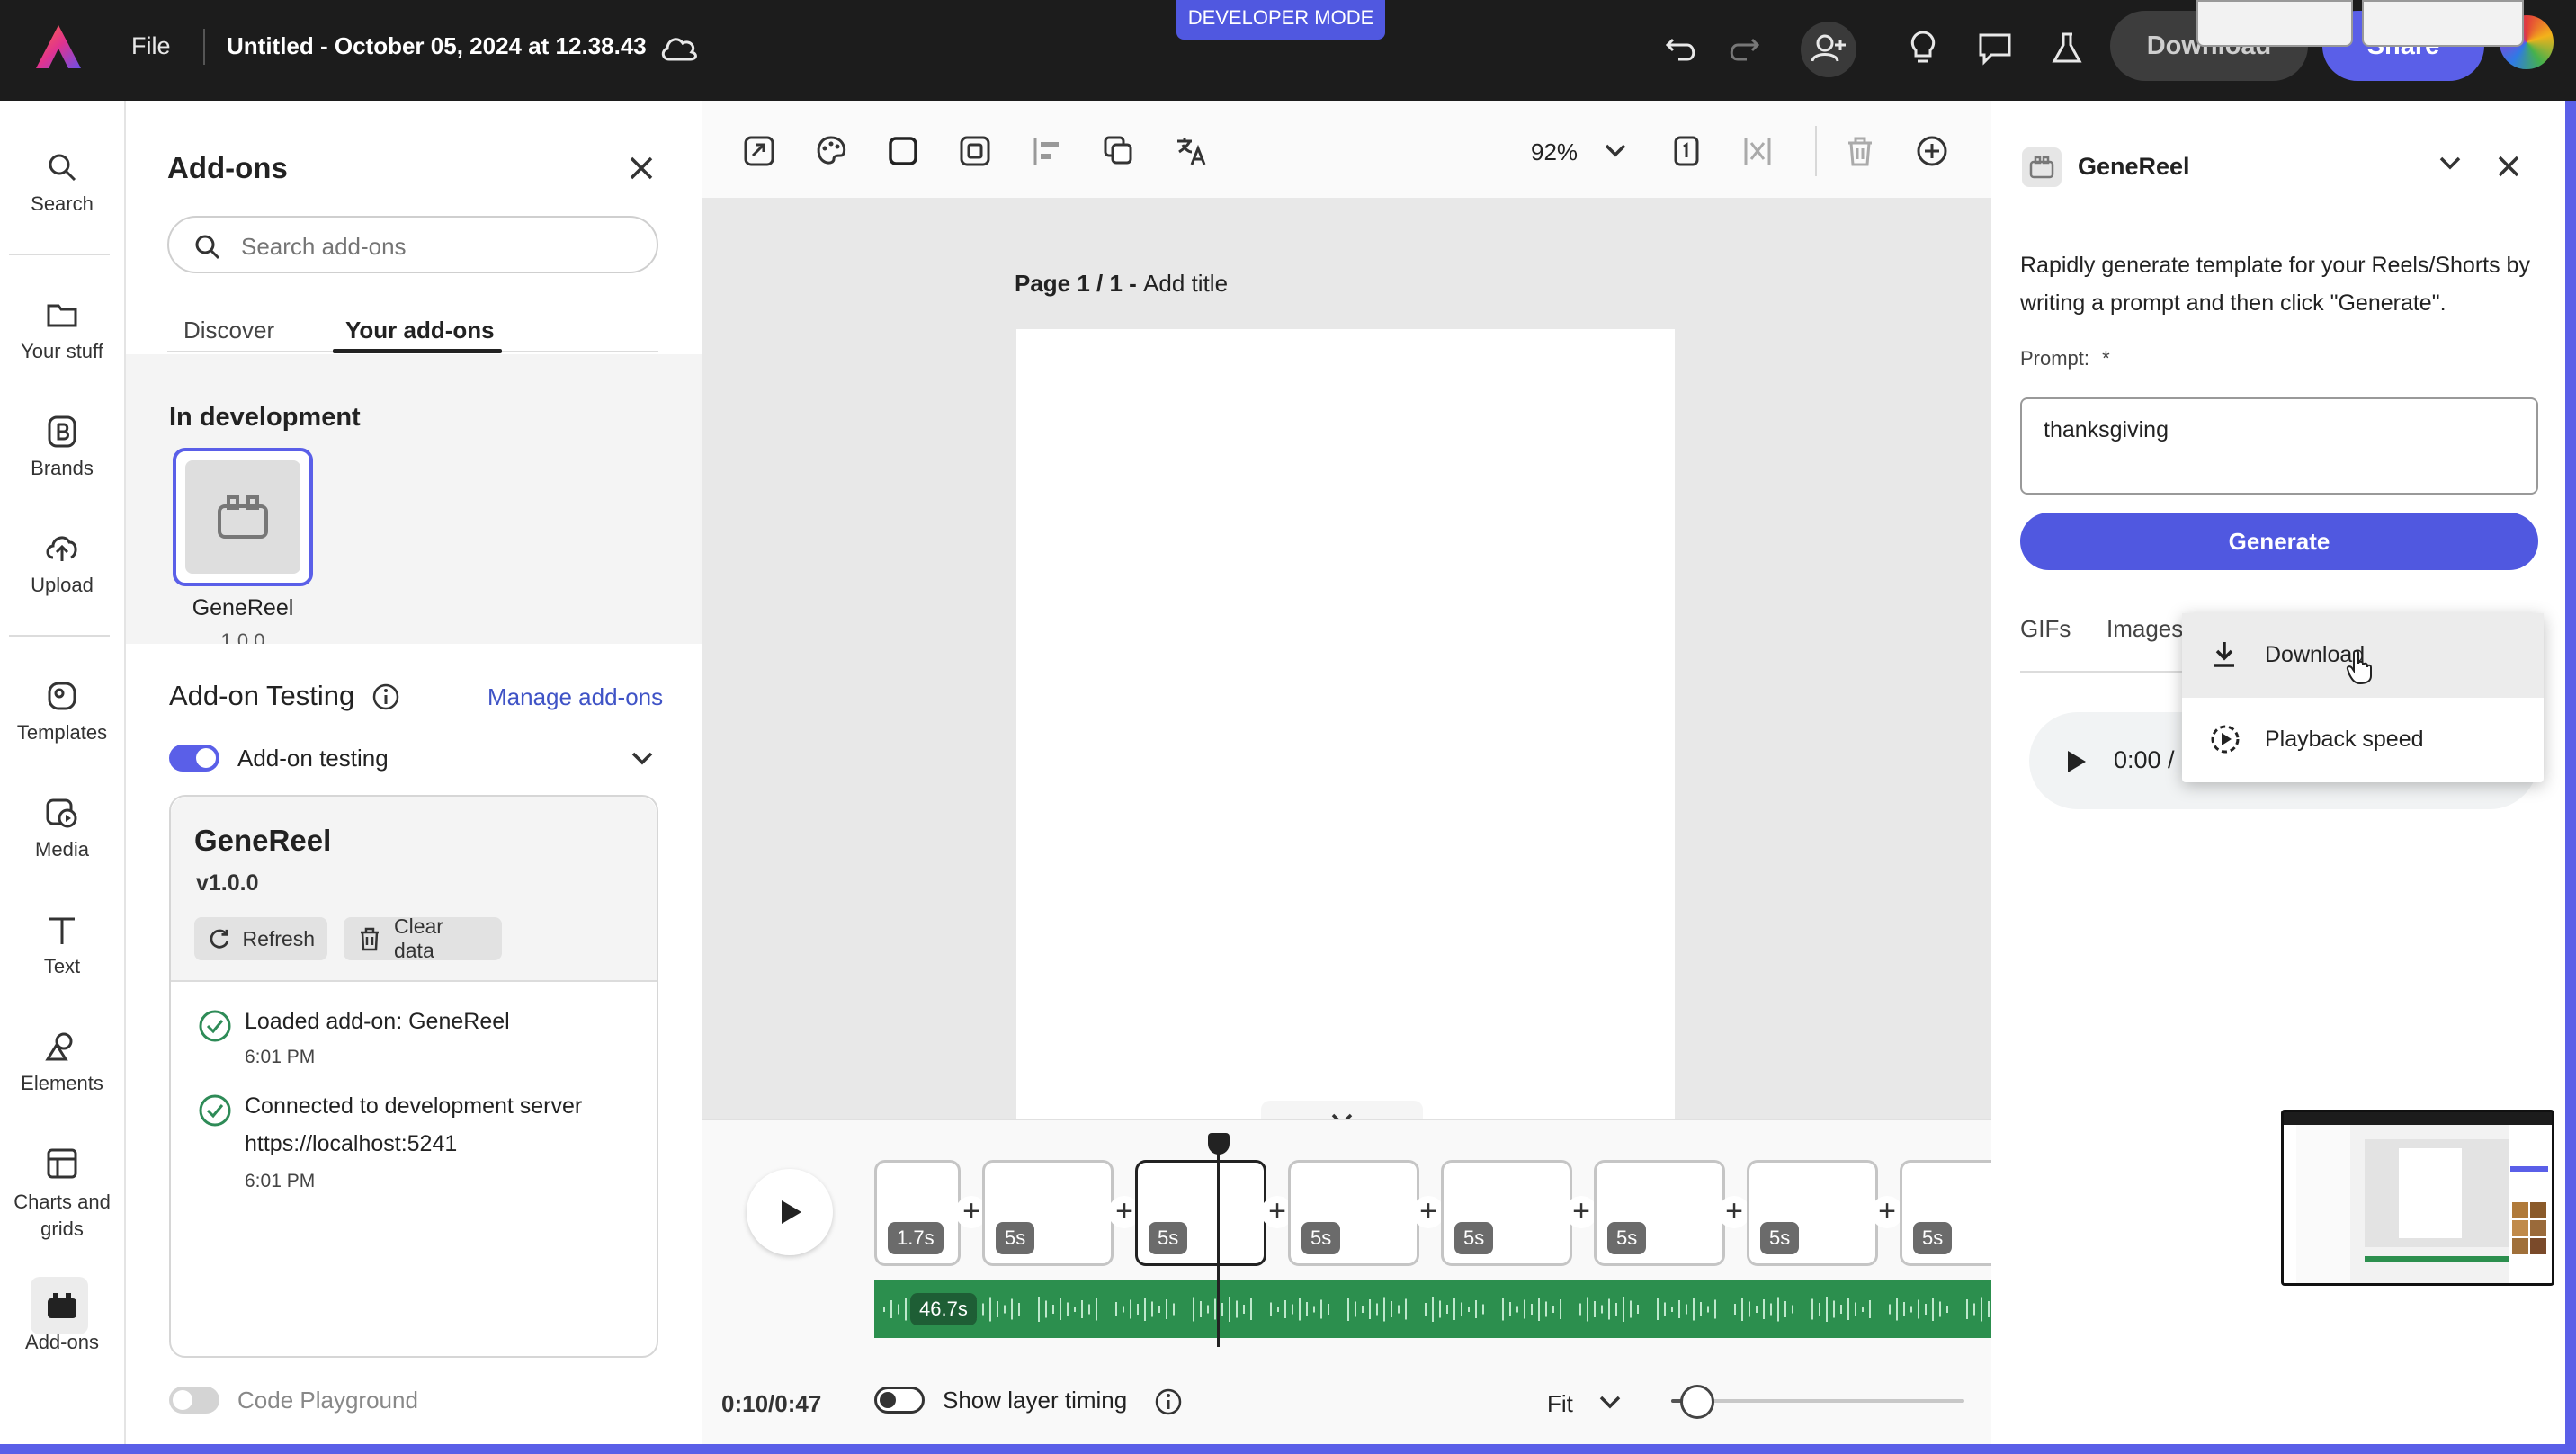  What do you see at coordinates (888, 1400) in the screenshot?
I see `toggle-knob` at bounding box center [888, 1400].